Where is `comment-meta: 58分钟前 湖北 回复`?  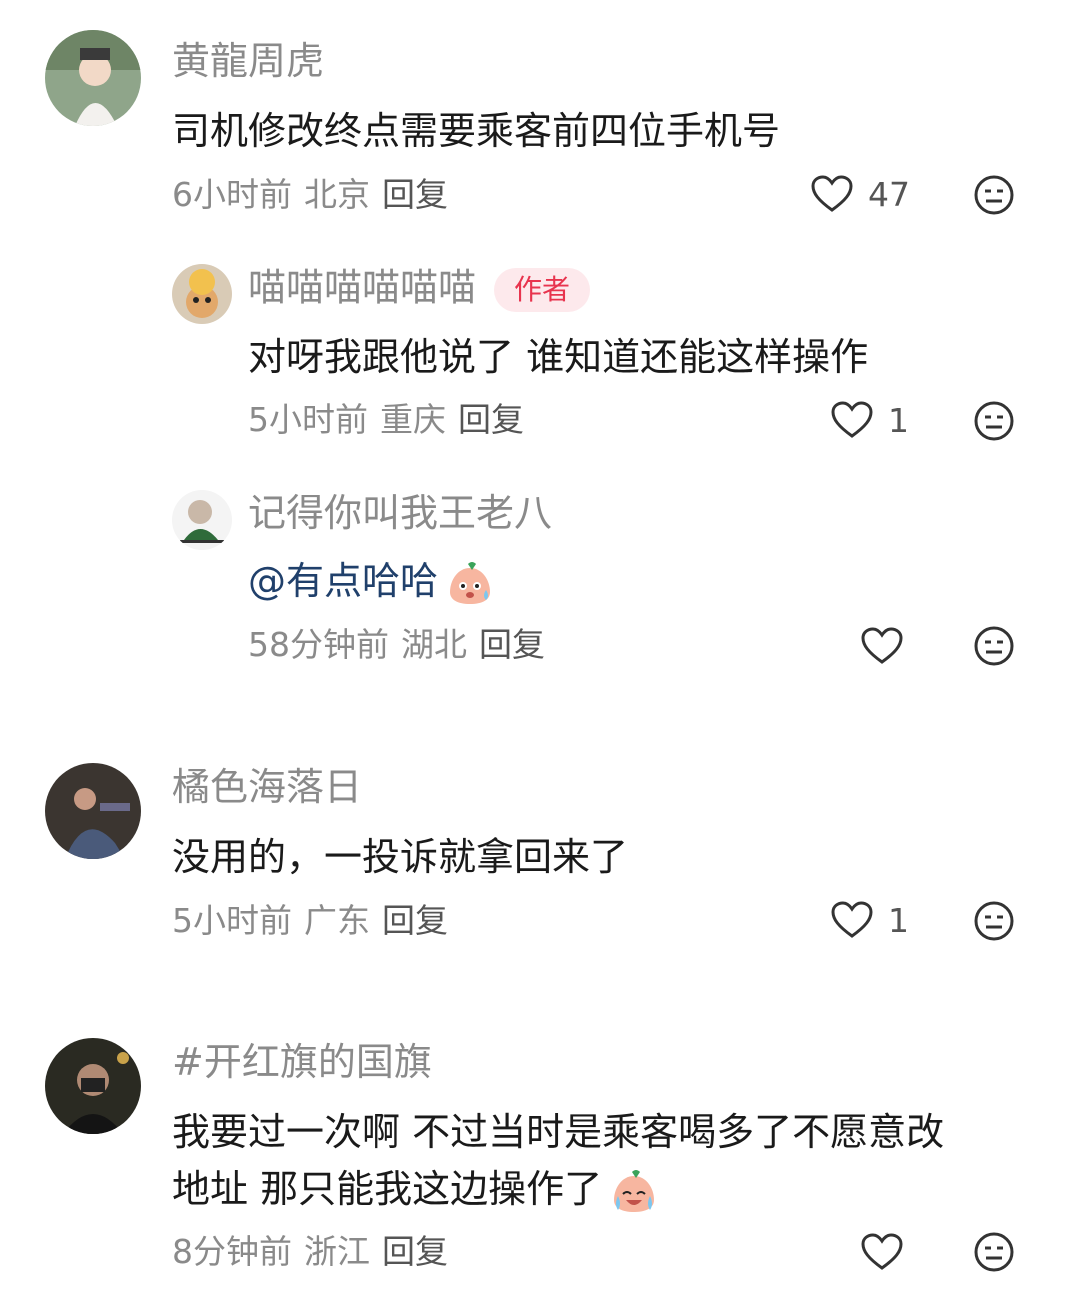
comment-meta: 58分钟前 湖北 回复 is located at coordinates (402, 644).